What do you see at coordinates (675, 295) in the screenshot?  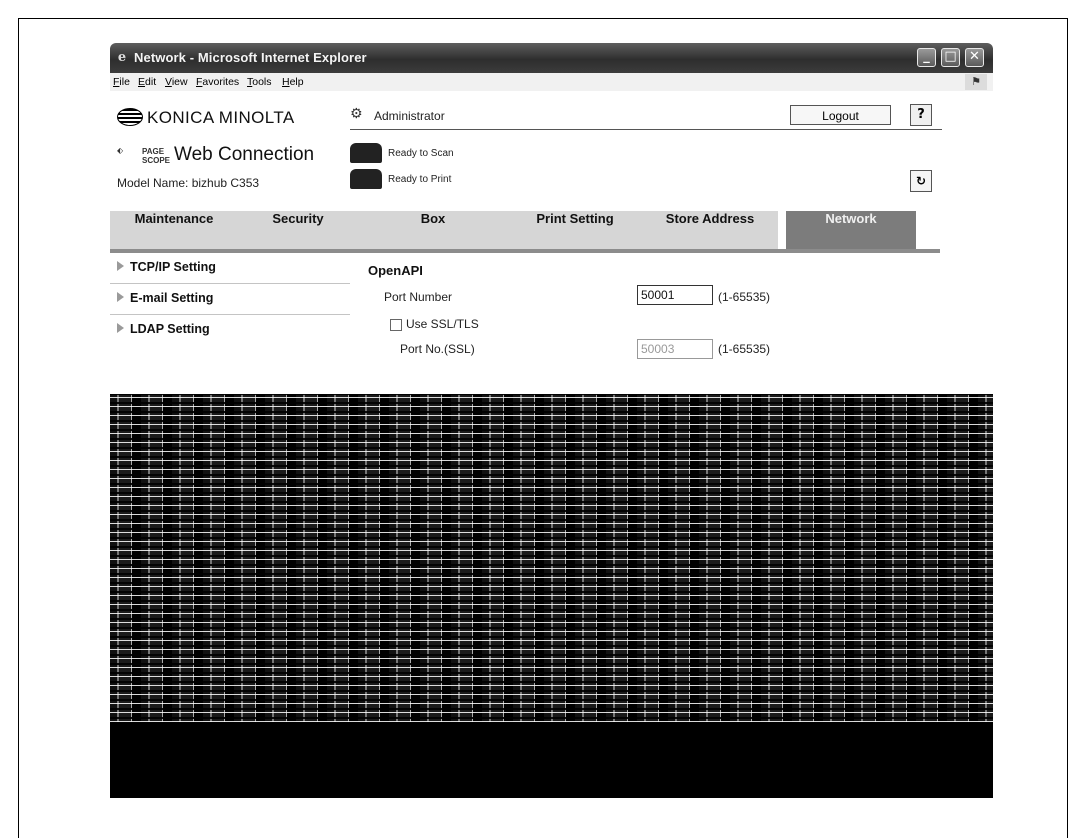 I see `port-number-input` at bounding box center [675, 295].